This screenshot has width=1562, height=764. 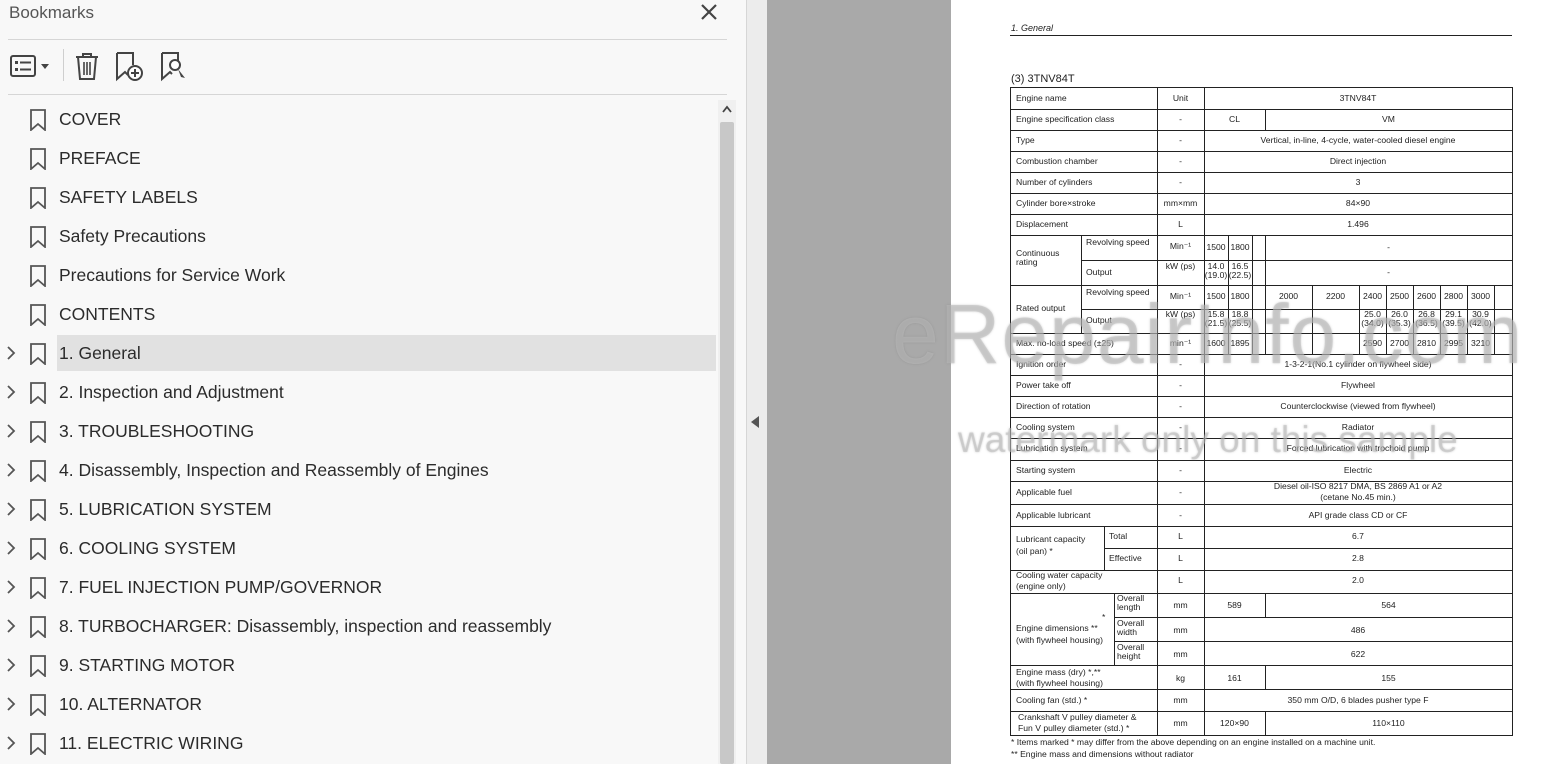 What do you see at coordinates (386, 587) in the screenshot?
I see `bookmark-label-area: 7. FUEL INJECTION PUMP/GOVERNOR` at bounding box center [386, 587].